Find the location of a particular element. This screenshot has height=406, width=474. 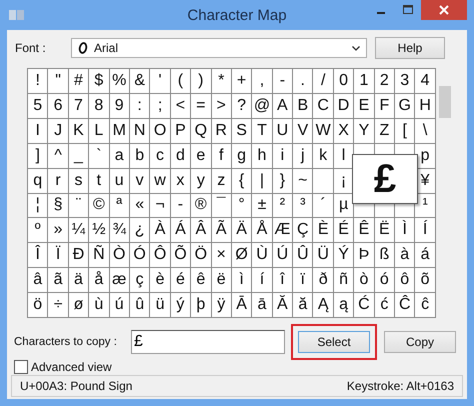

advanced-view-label: Advanced view is located at coordinates (71, 367).